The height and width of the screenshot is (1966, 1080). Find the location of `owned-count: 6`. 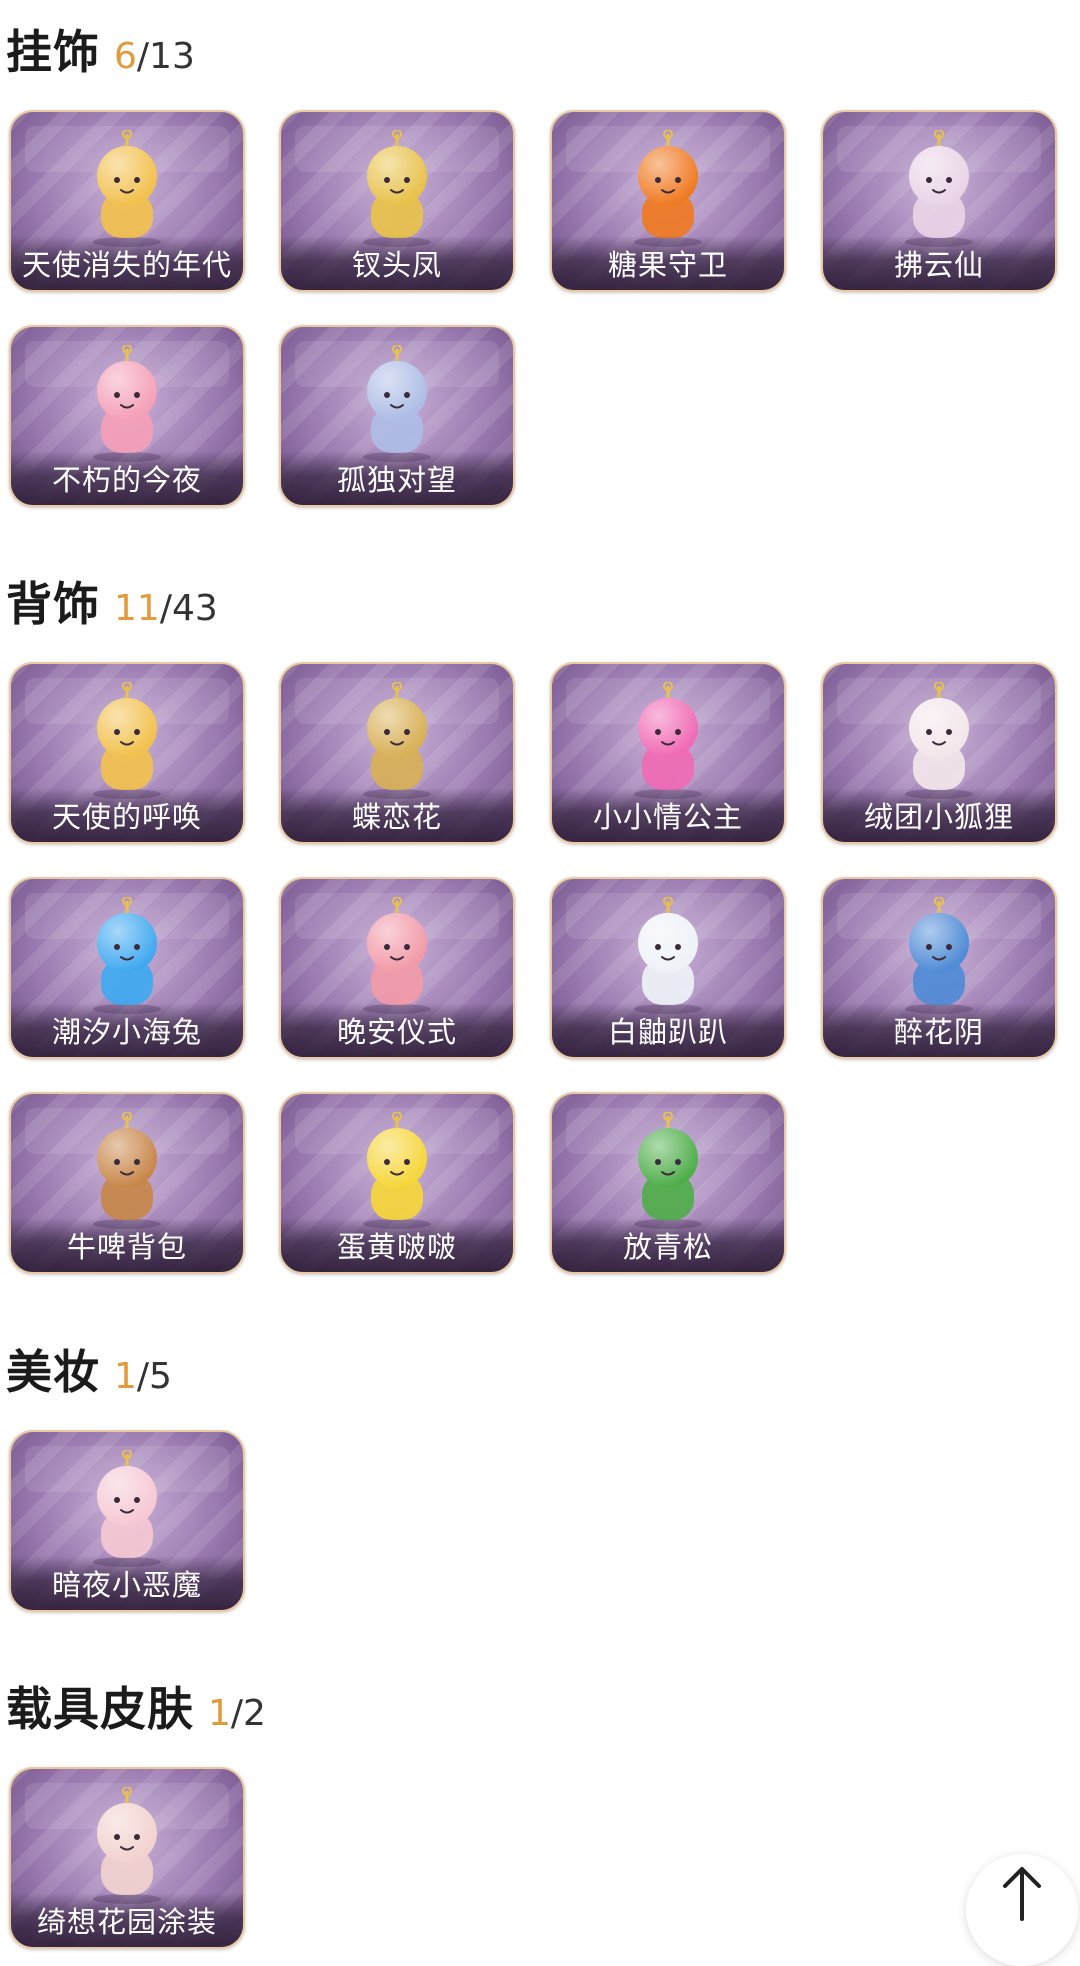

owned-count: 6 is located at coordinates (125, 56).